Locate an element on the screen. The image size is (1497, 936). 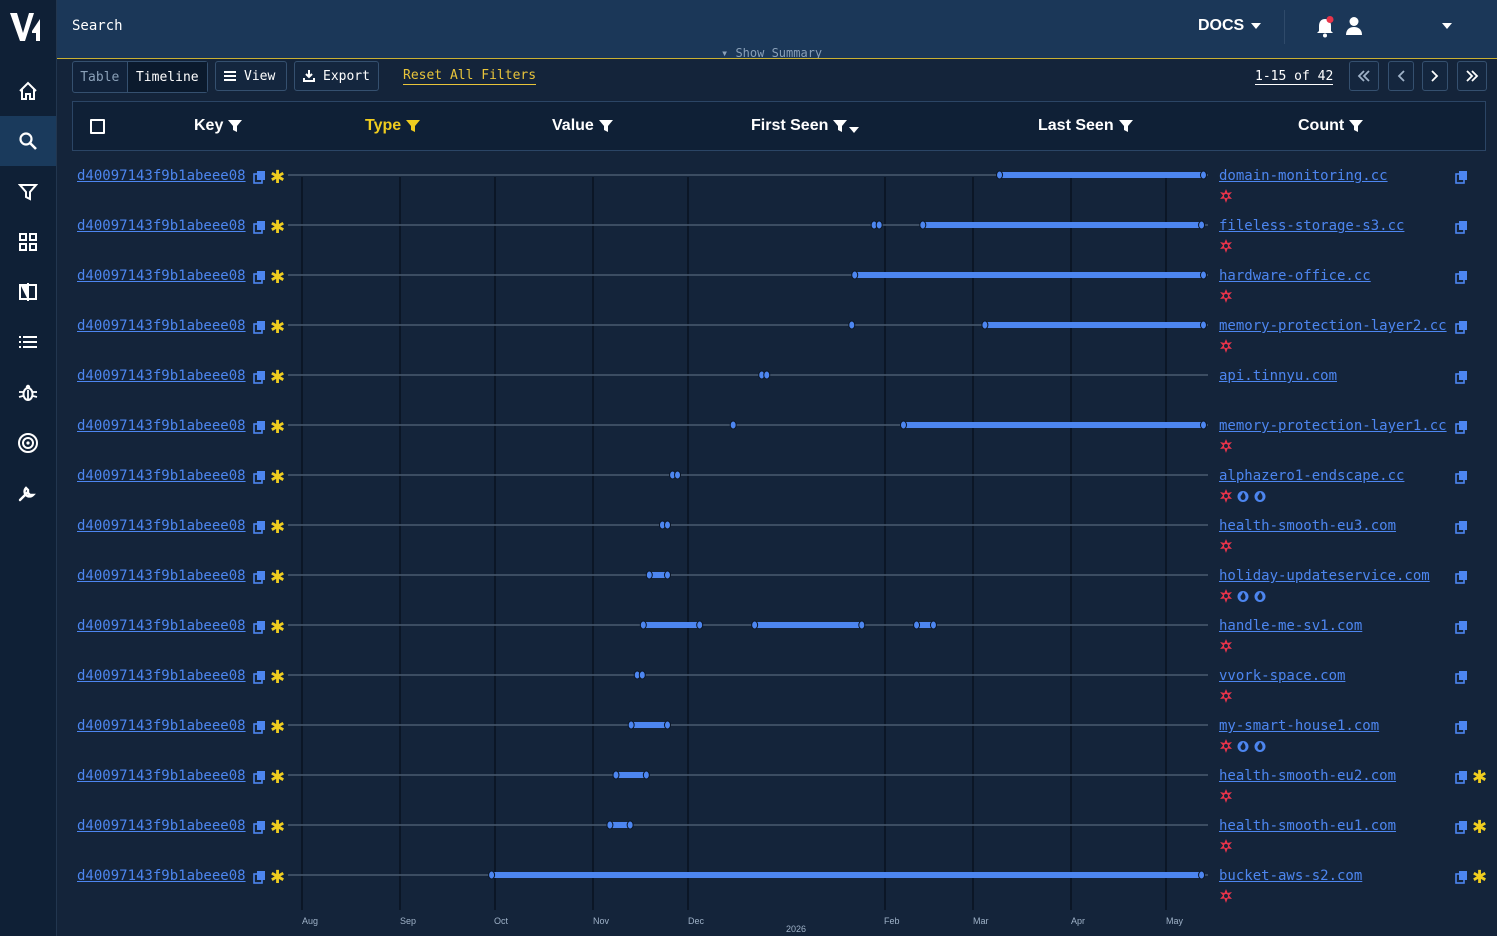
view-button: View is located at coordinates (251, 76).